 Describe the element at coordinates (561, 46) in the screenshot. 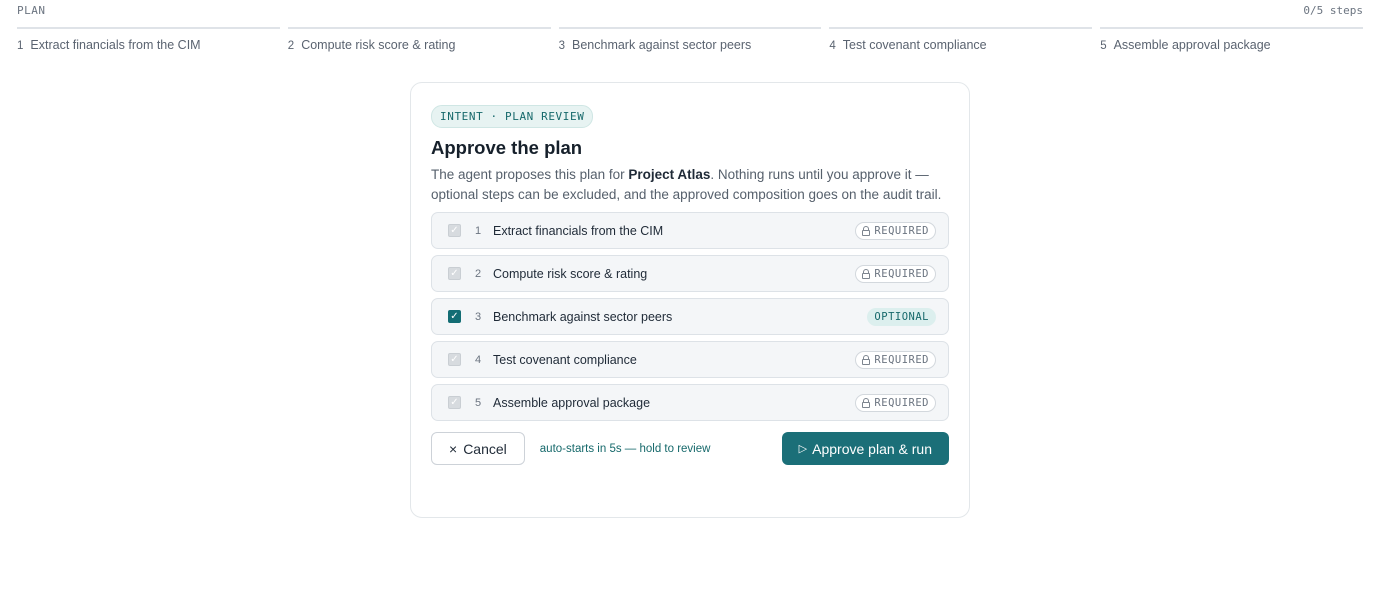

I see `stepper-step-number: 3` at that location.